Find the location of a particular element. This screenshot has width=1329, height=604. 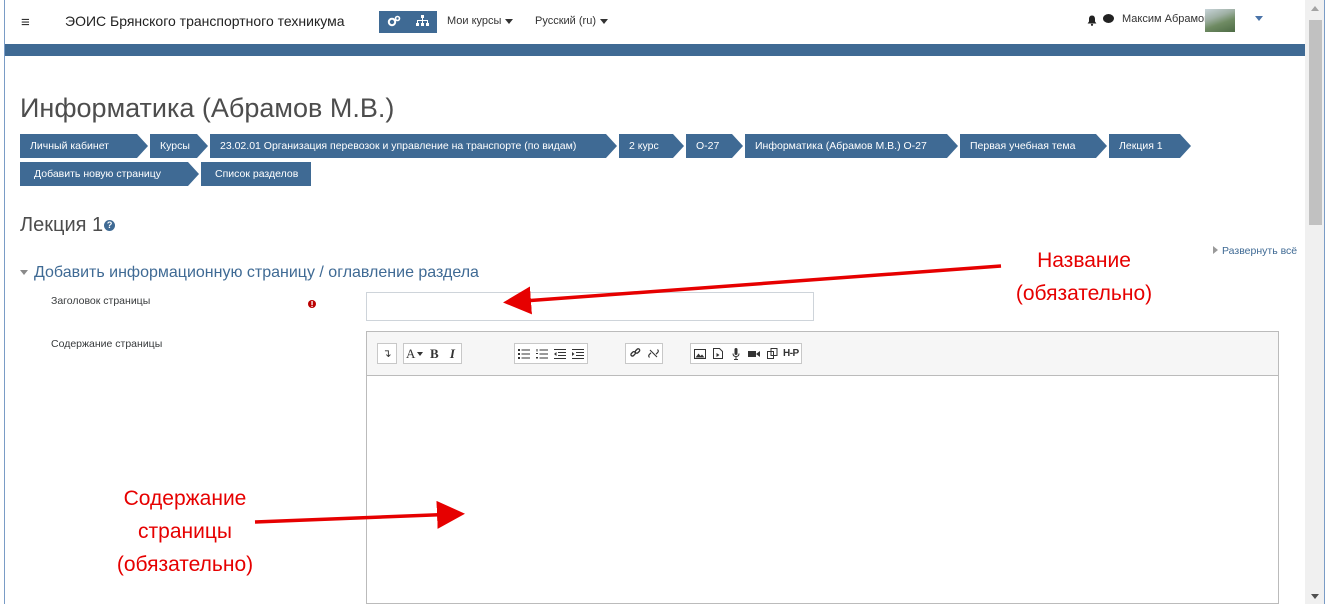

toolbar-group-text: A B I is located at coordinates (433, 353).